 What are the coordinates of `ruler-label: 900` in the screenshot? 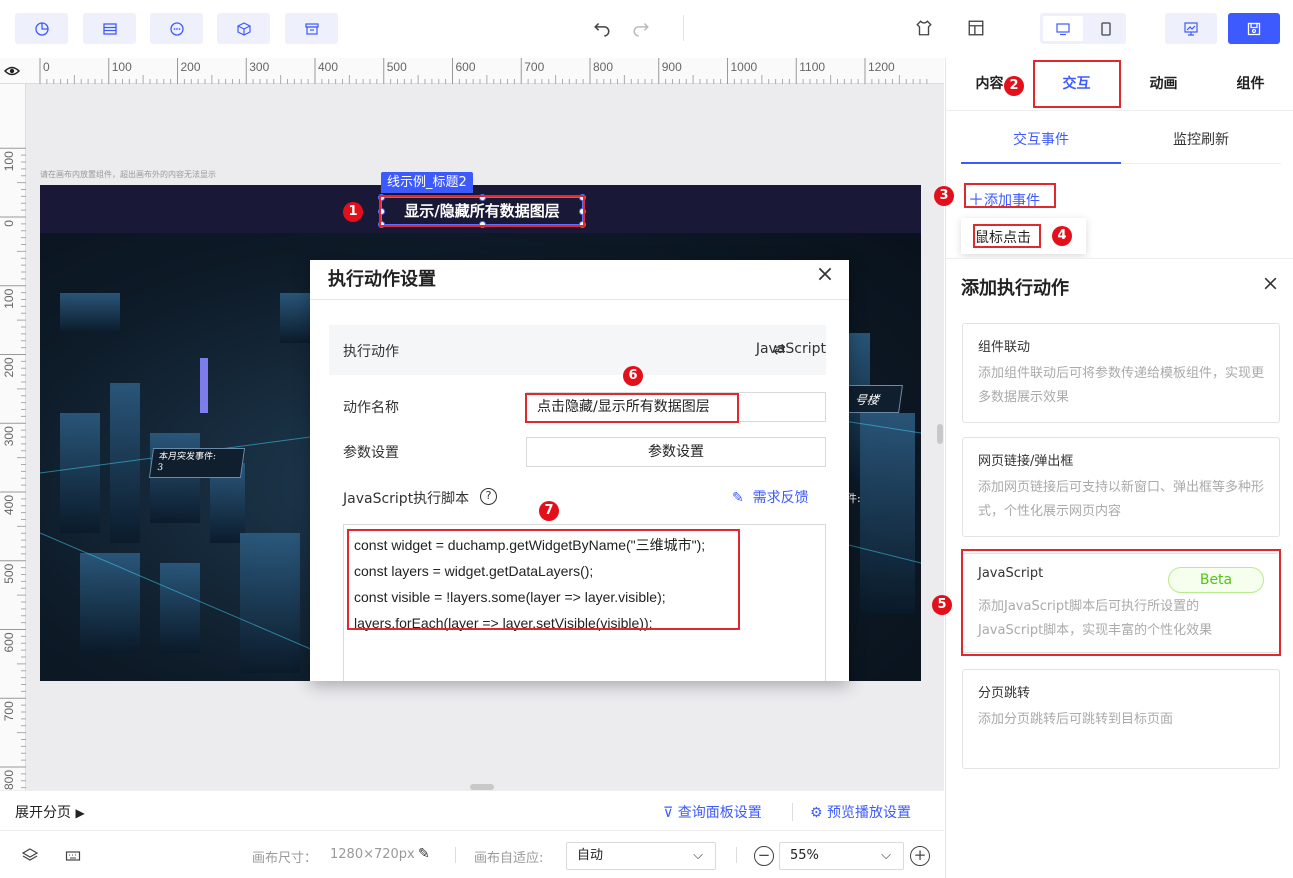 It's located at (672, 67).